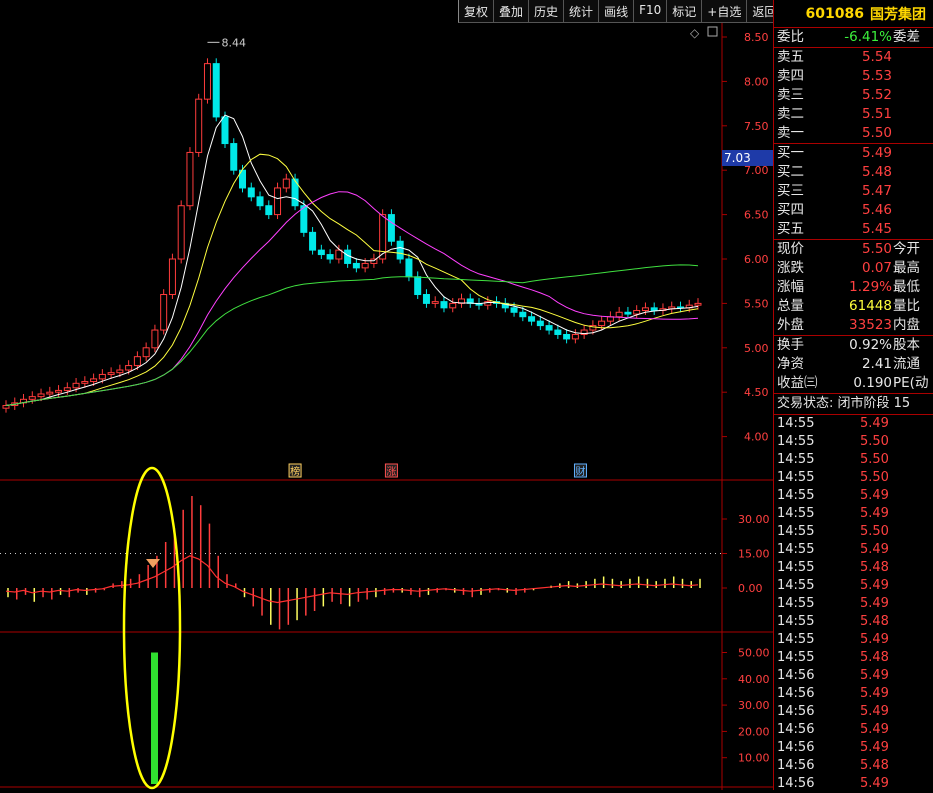 The image size is (933, 793). What do you see at coordinates (876, 229) in the screenshot?
I see `buy-row-value: 5.45` at bounding box center [876, 229].